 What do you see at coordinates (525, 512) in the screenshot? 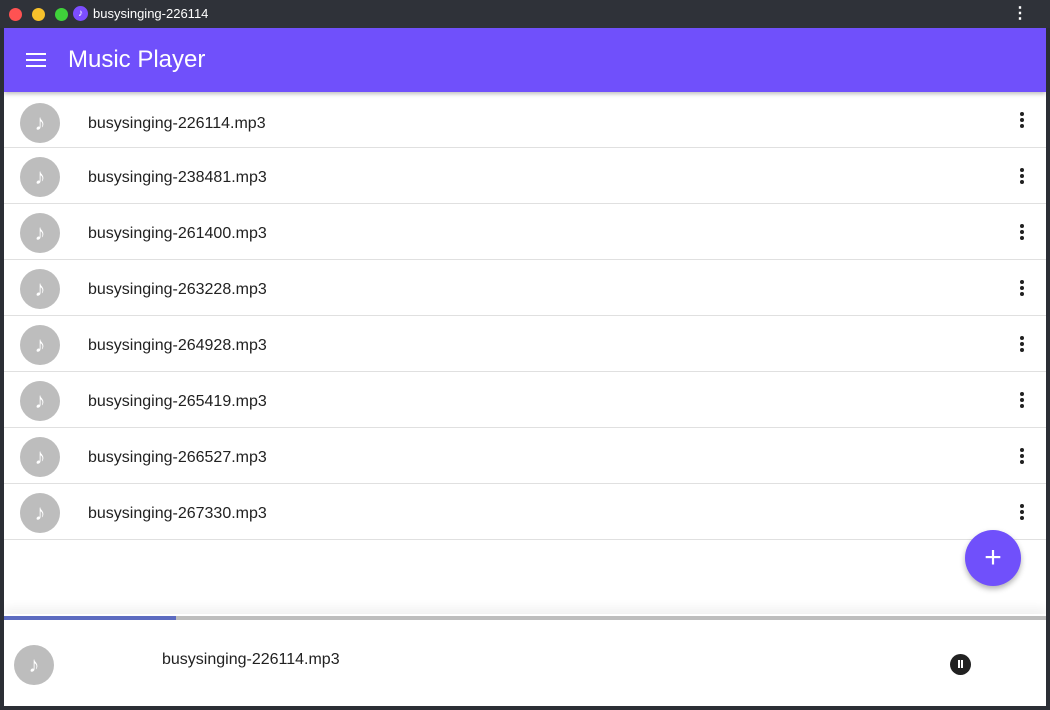
I see `track-row: ♪ busysinging-267330.mp3` at bounding box center [525, 512].